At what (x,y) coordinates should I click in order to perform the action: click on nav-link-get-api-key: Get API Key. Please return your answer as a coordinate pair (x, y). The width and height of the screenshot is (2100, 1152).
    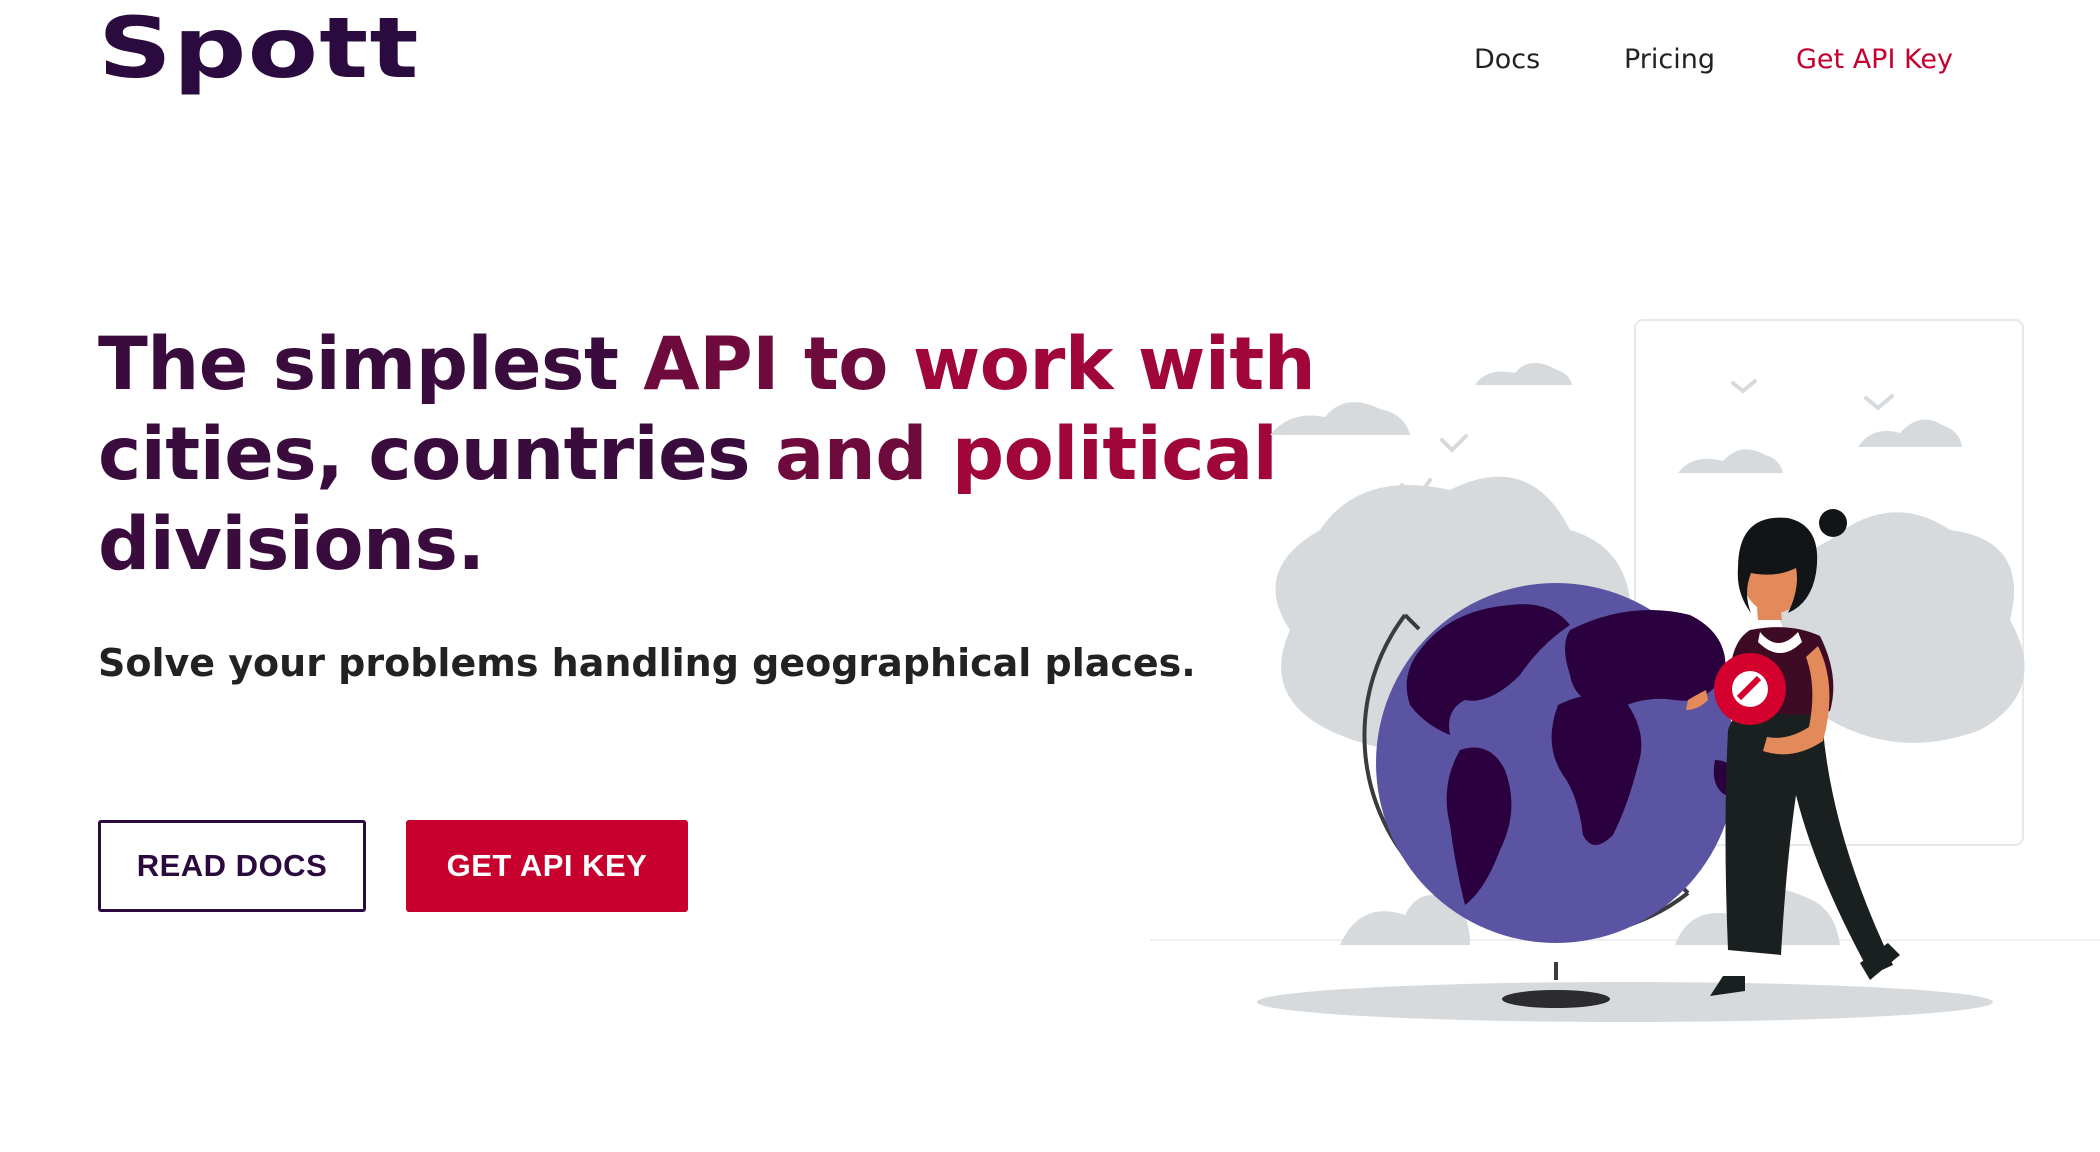
    Looking at the image, I should click on (1874, 60).